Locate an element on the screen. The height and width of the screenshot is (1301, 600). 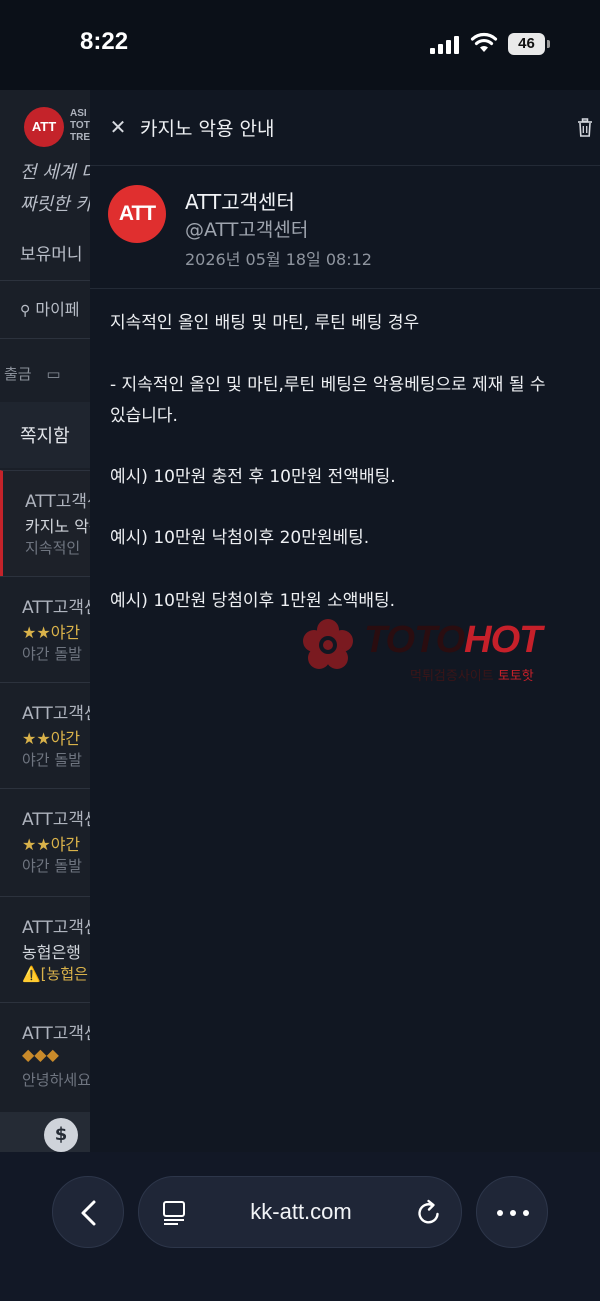
url-text: kk-att.com is located at coordinates (301, 1212).